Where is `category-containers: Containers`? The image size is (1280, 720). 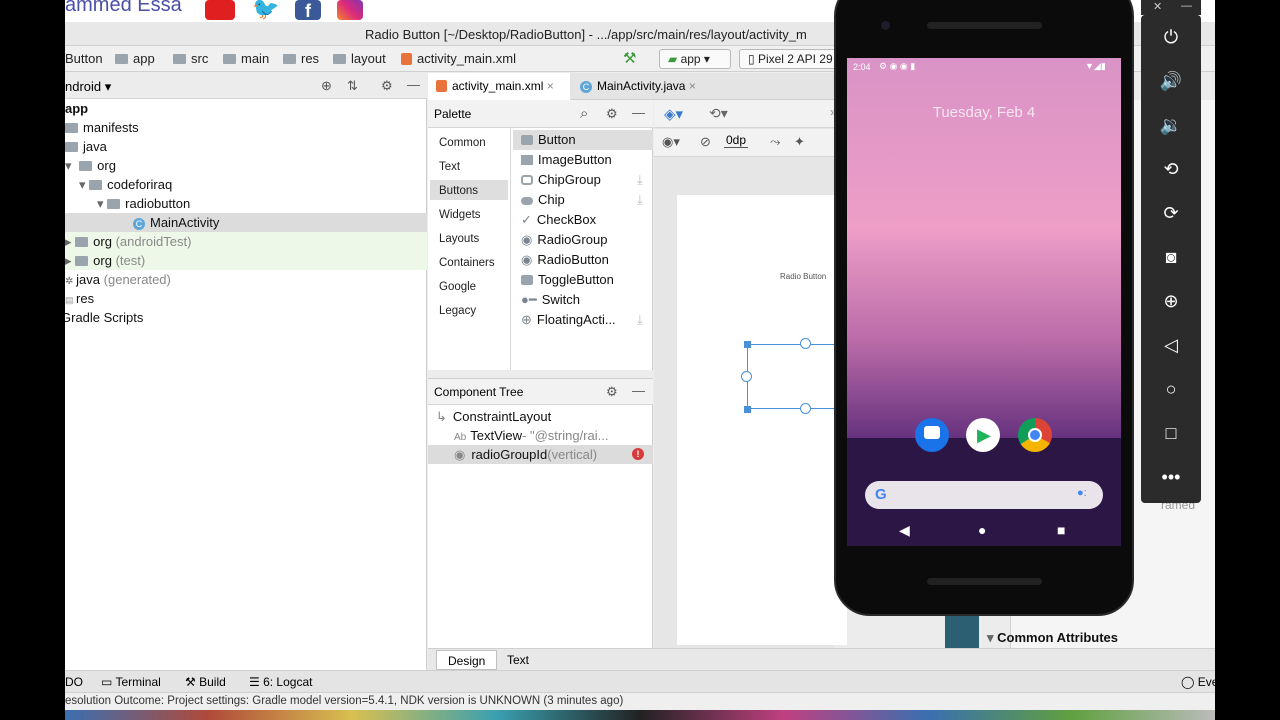 category-containers: Containers is located at coordinates (467, 263).